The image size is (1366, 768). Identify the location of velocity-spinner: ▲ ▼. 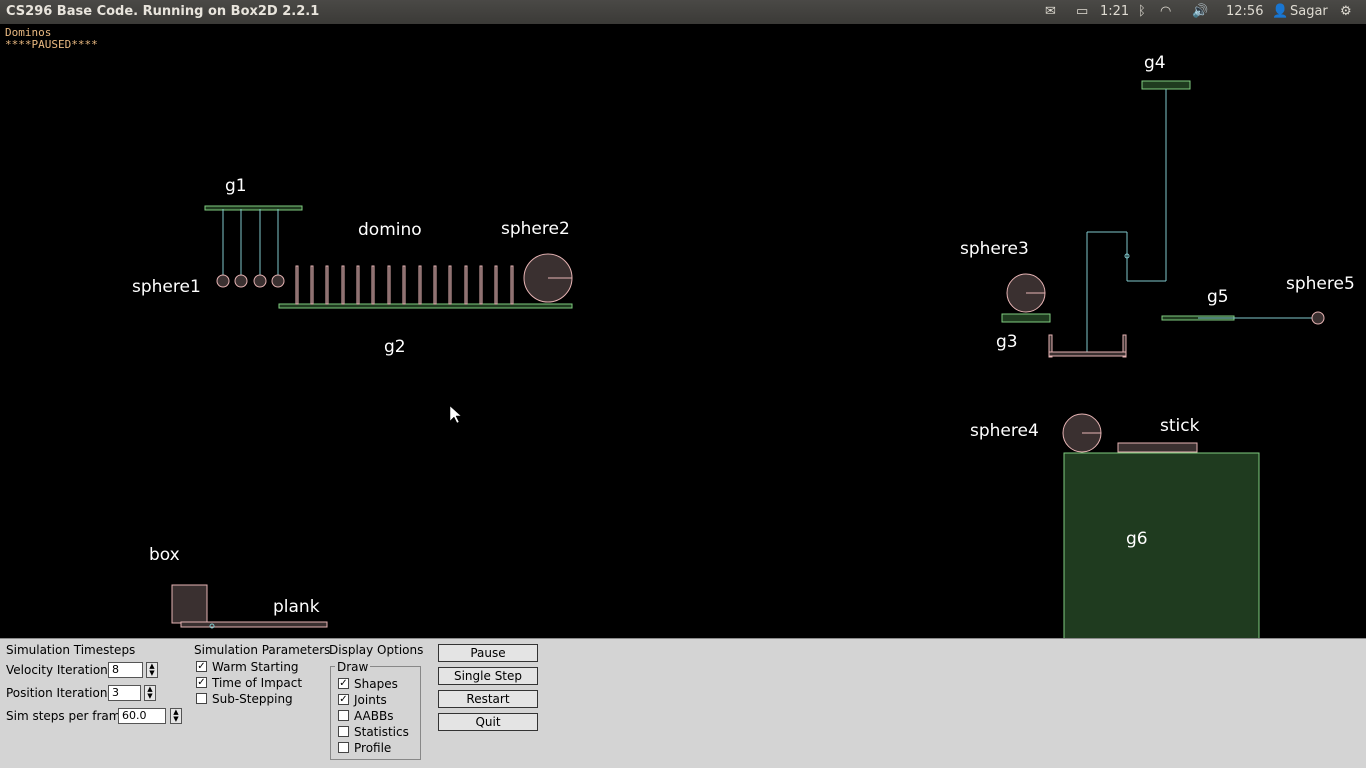
(152, 670).